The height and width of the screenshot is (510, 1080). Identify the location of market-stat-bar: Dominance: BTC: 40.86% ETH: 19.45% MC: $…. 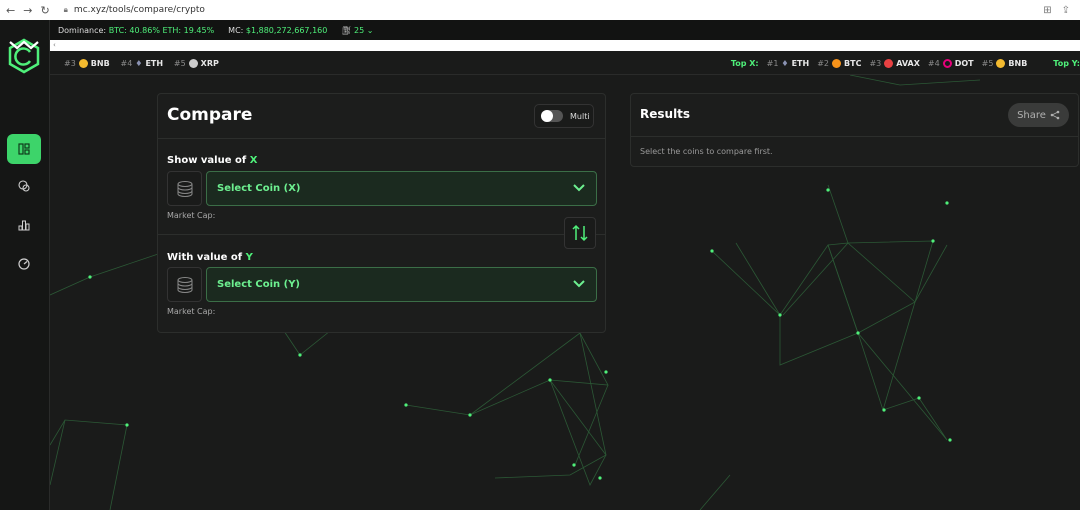
(565, 30).